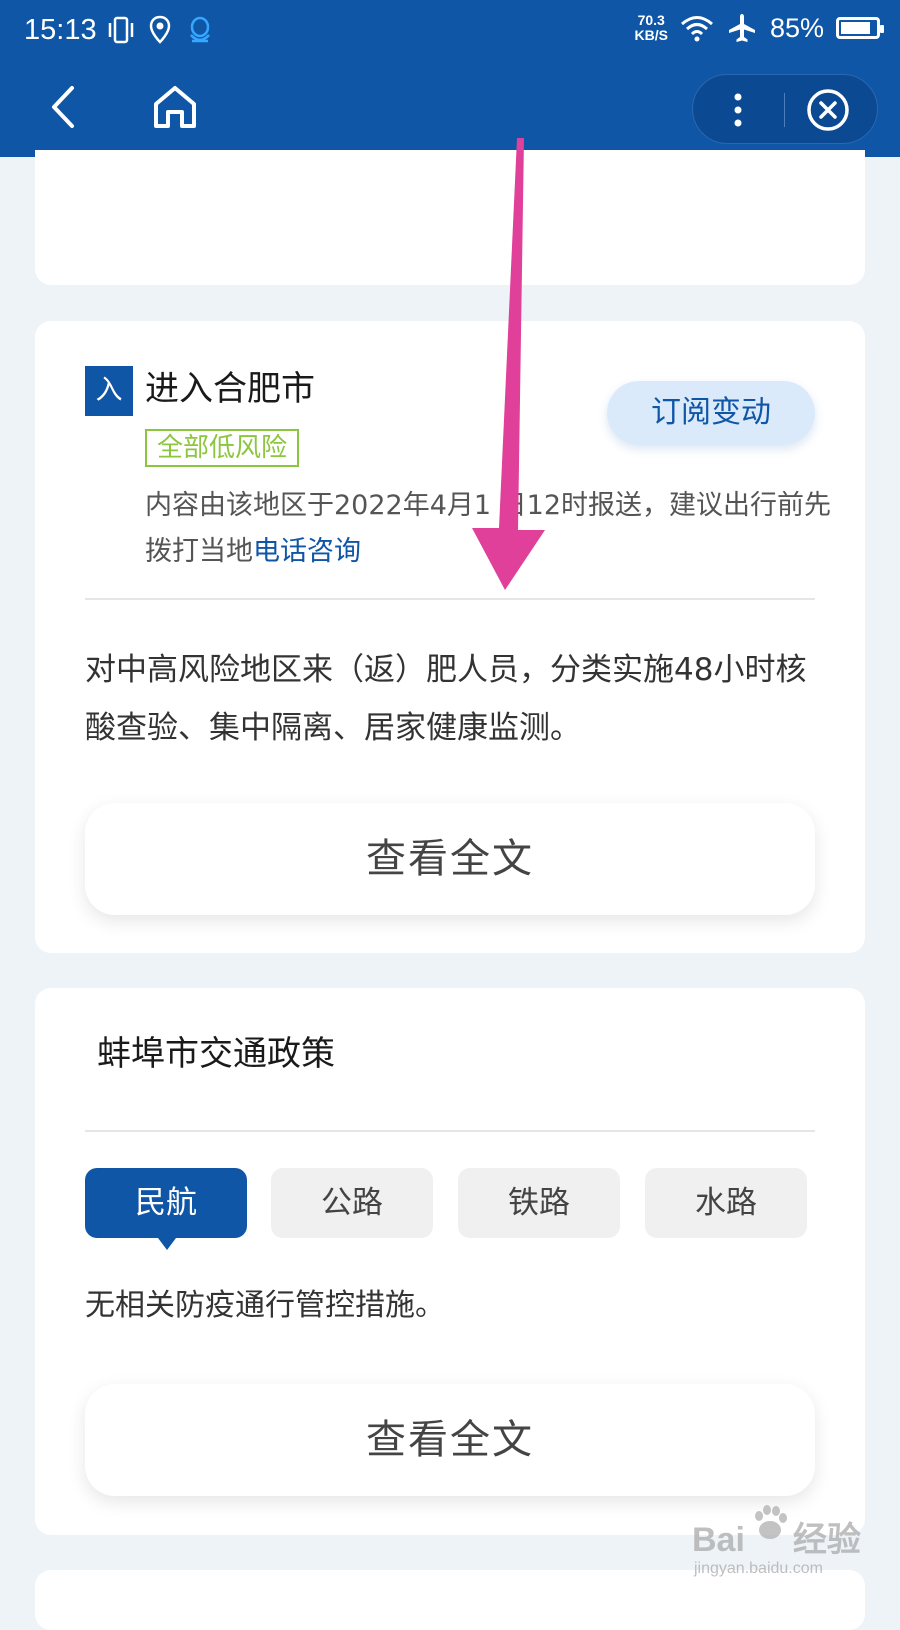 The image size is (900, 1630). What do you see at coordinates (200, 29) in the screenshot?
I see `qq-icon` at bounding box center [200, 29].